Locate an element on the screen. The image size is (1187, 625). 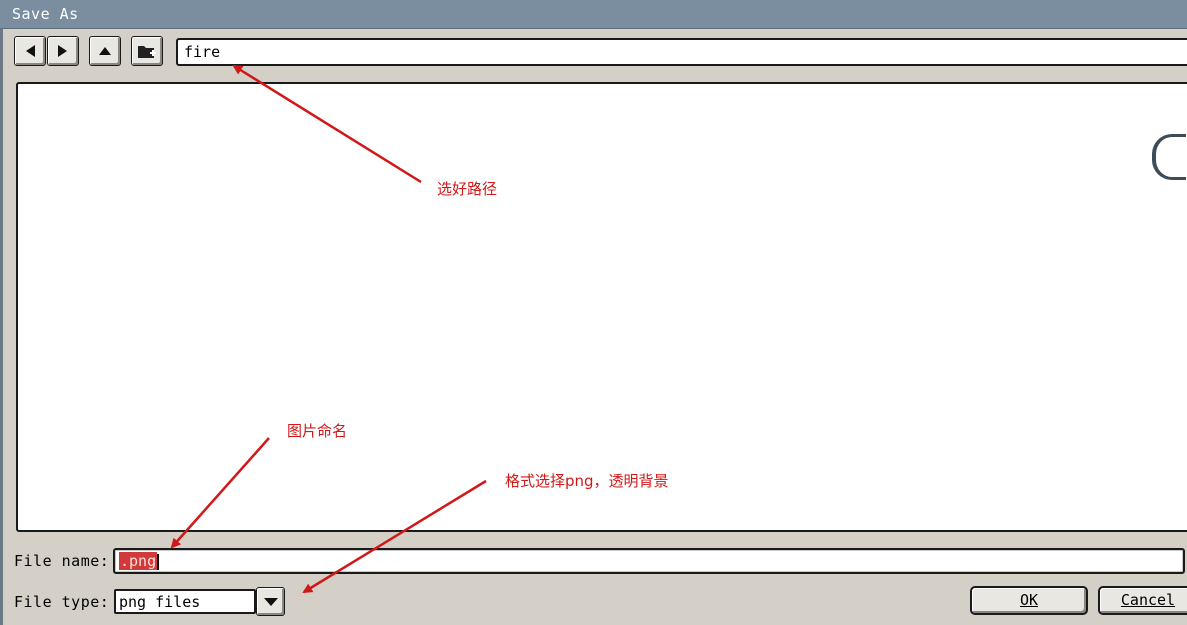
triangle-right-icon is located at coordinates (62, 51).